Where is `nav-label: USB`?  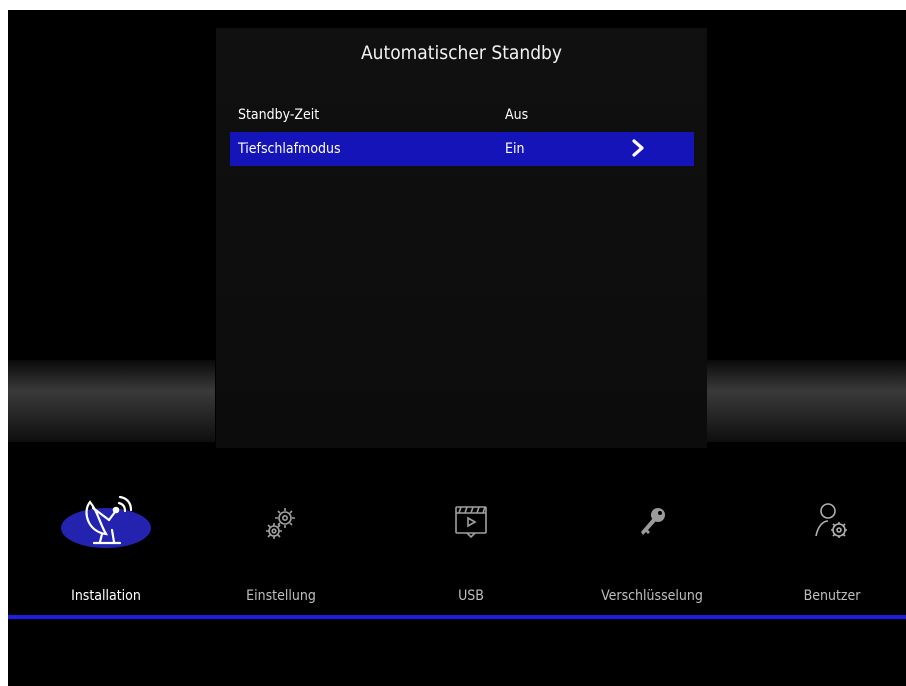
nav-label: USB is located at coordinates (471, 596).